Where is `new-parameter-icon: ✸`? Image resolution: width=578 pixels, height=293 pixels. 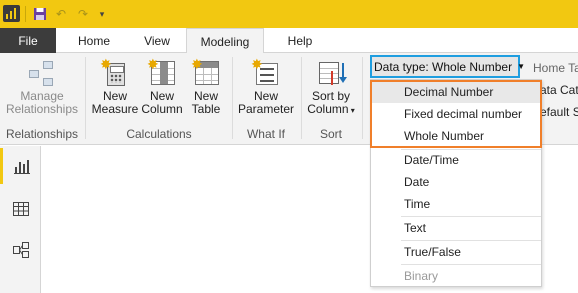 new-parameter-icon: ✸ is located at coordinates (266, 72).